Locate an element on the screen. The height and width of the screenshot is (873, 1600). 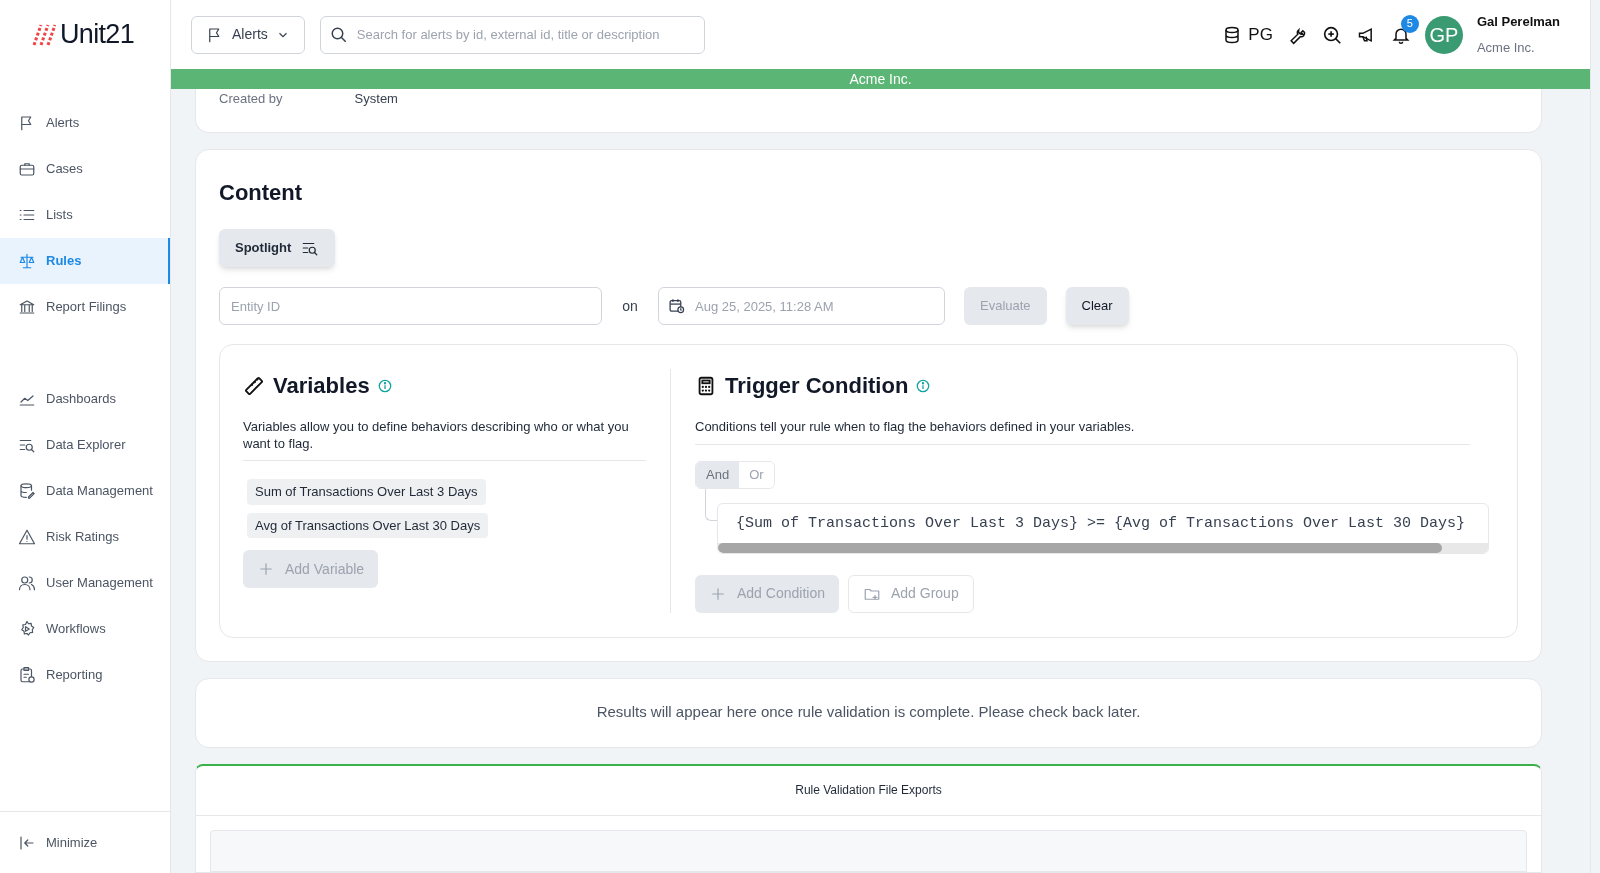
sidebar-item: Workflows is located at coordinates (85, 629).